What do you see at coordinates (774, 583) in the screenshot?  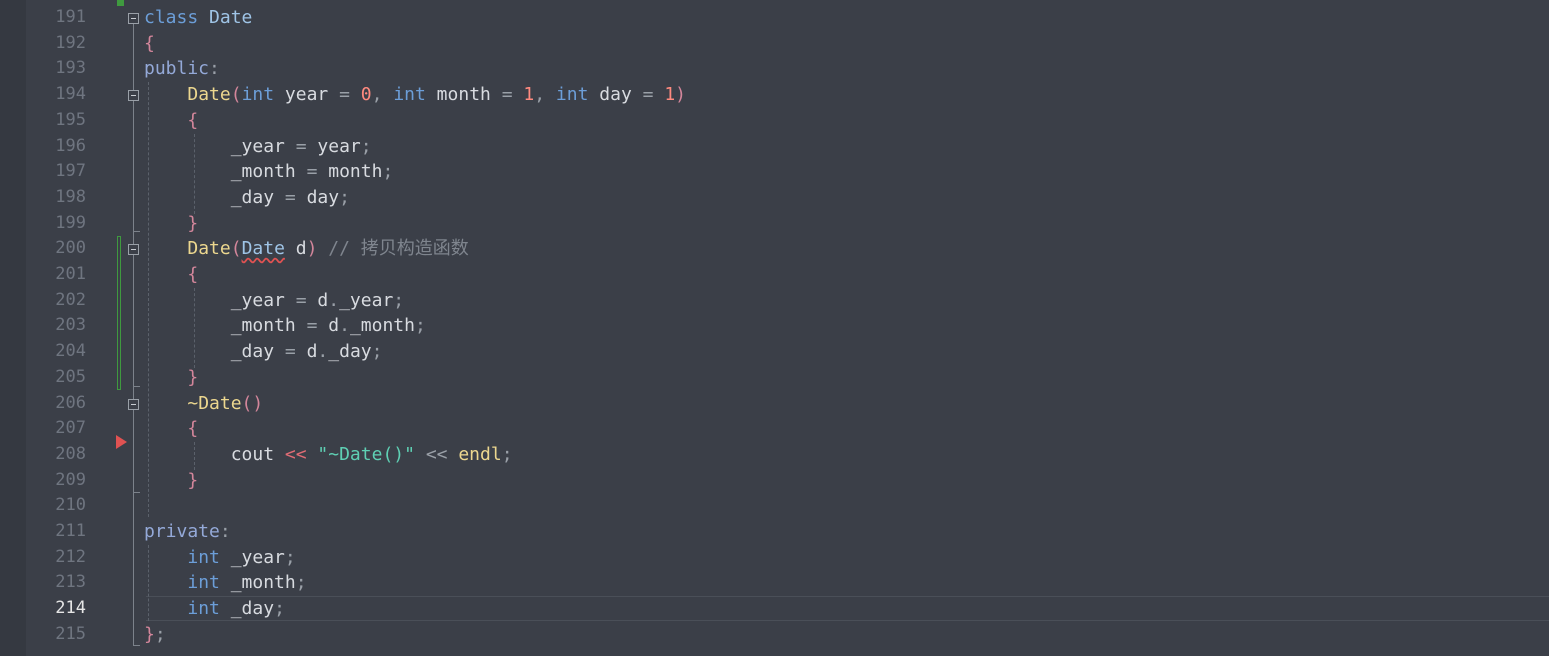 I see `code-line: 213 int _month;` at bounding box center [774, 583].